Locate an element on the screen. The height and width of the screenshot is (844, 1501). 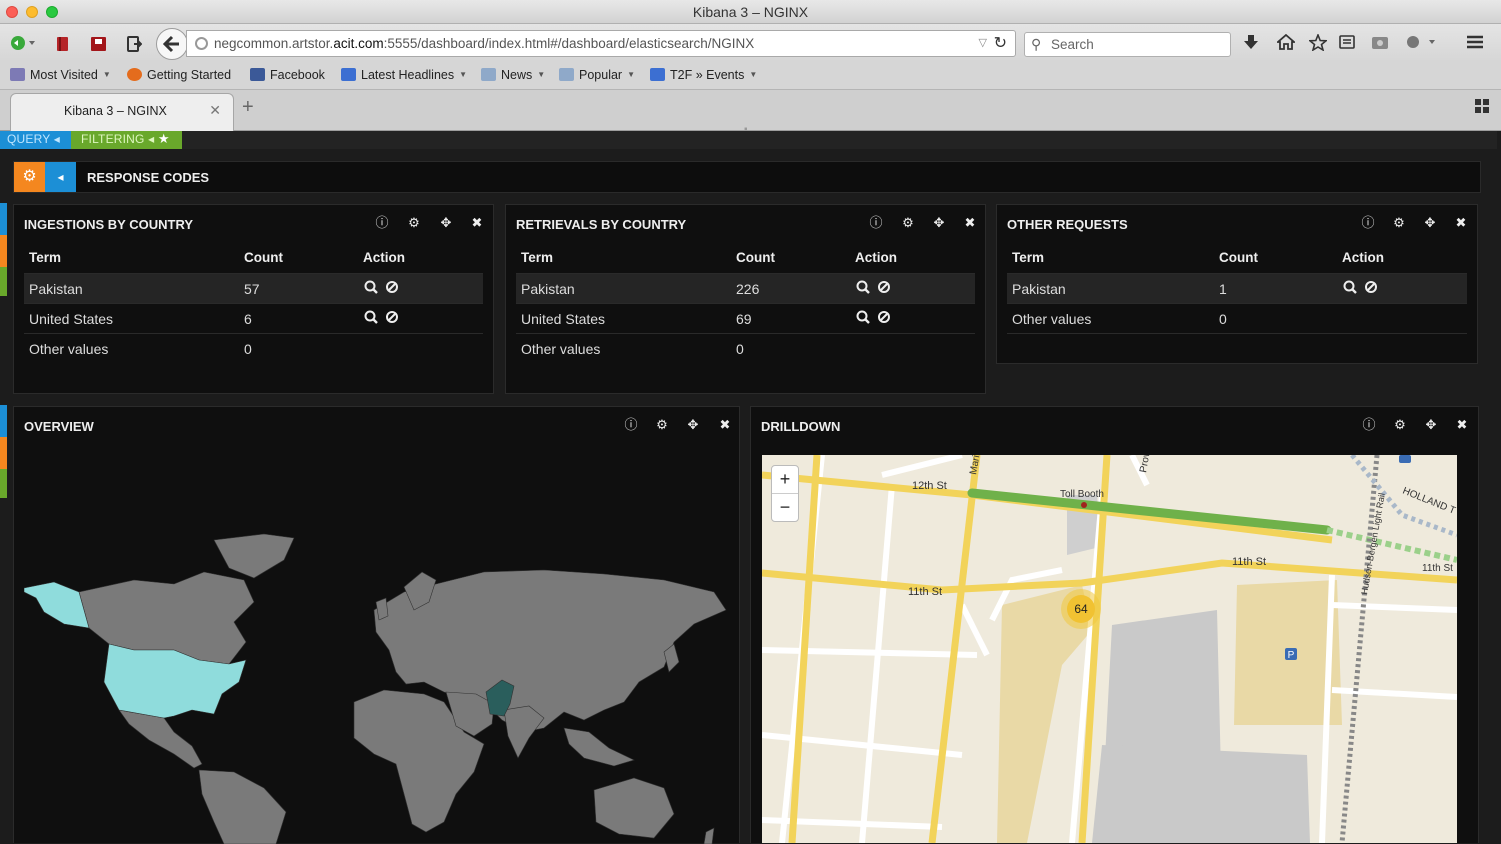
download-icon is located at coordinates (1251, 44).